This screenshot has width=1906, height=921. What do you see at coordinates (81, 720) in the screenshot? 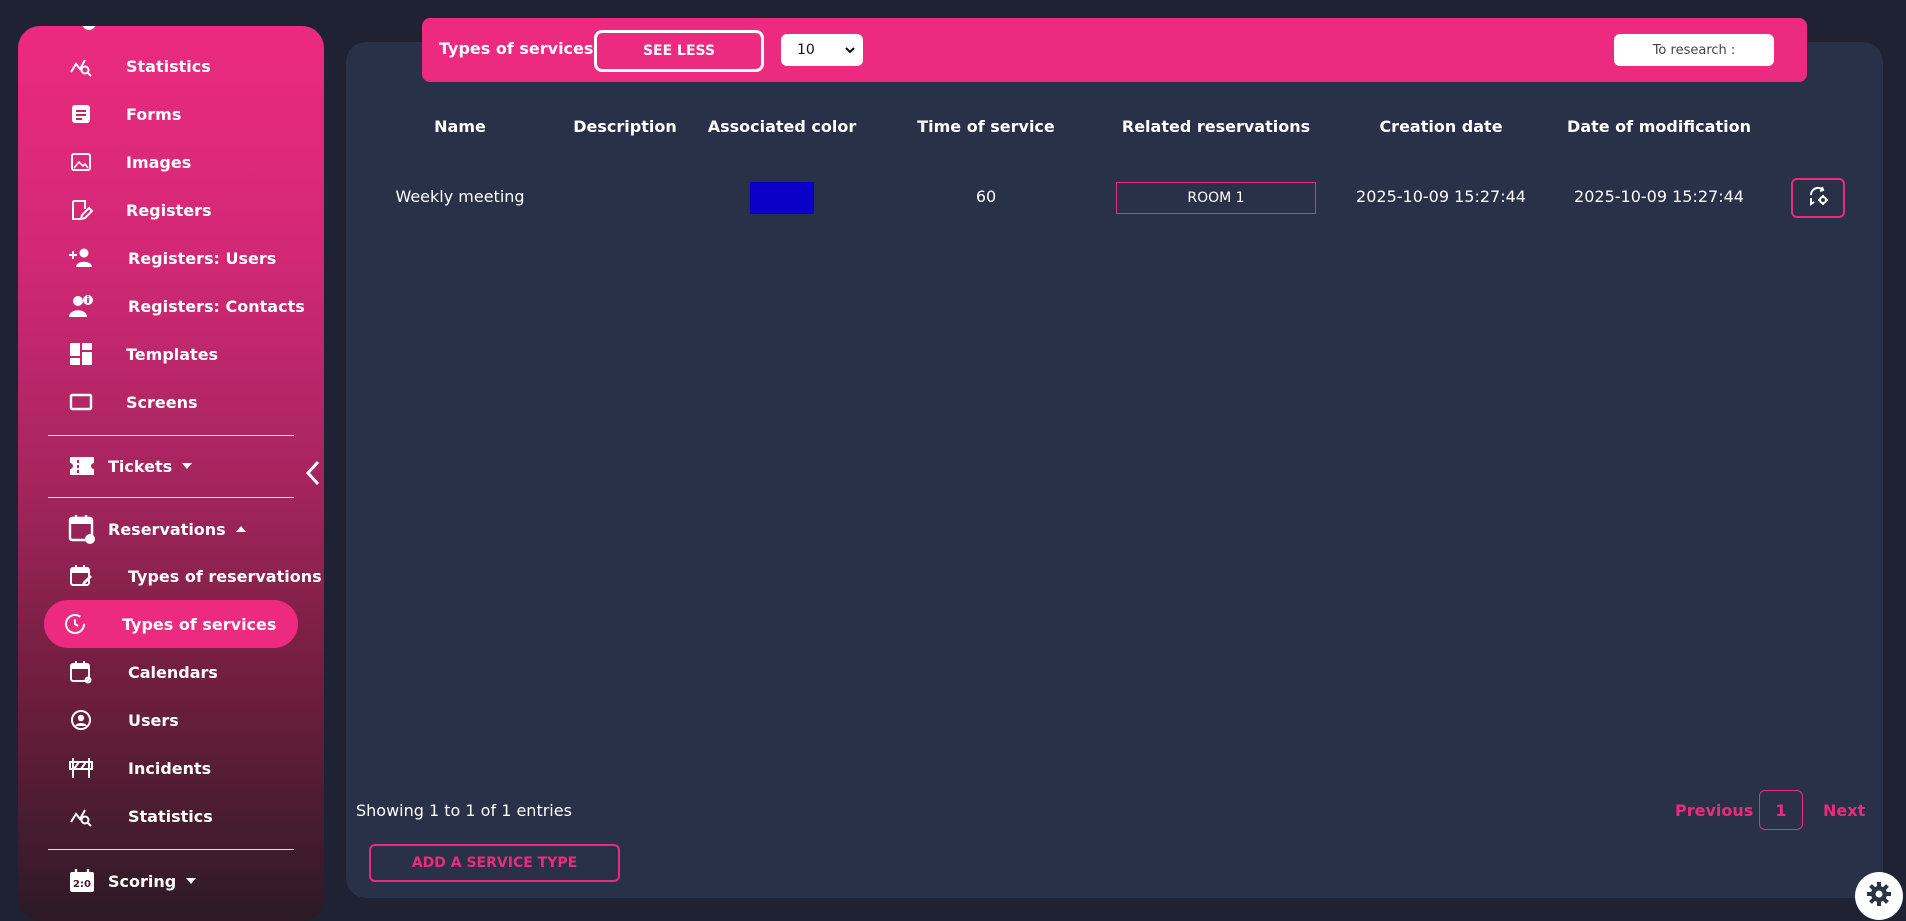
I see `user-circle-icon` at bounding box center [81, 720].